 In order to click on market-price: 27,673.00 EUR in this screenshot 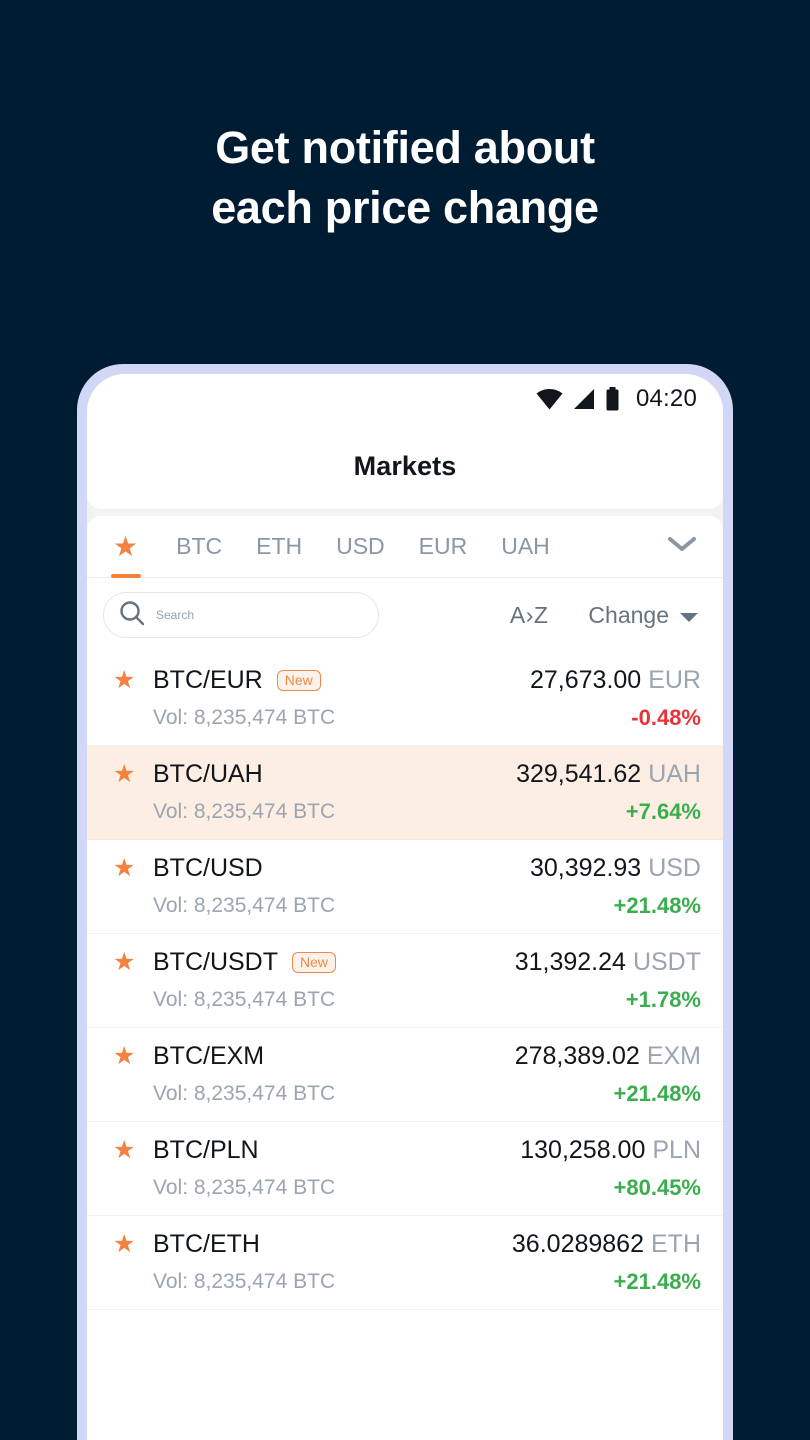, I will do `click(615, 680)`.